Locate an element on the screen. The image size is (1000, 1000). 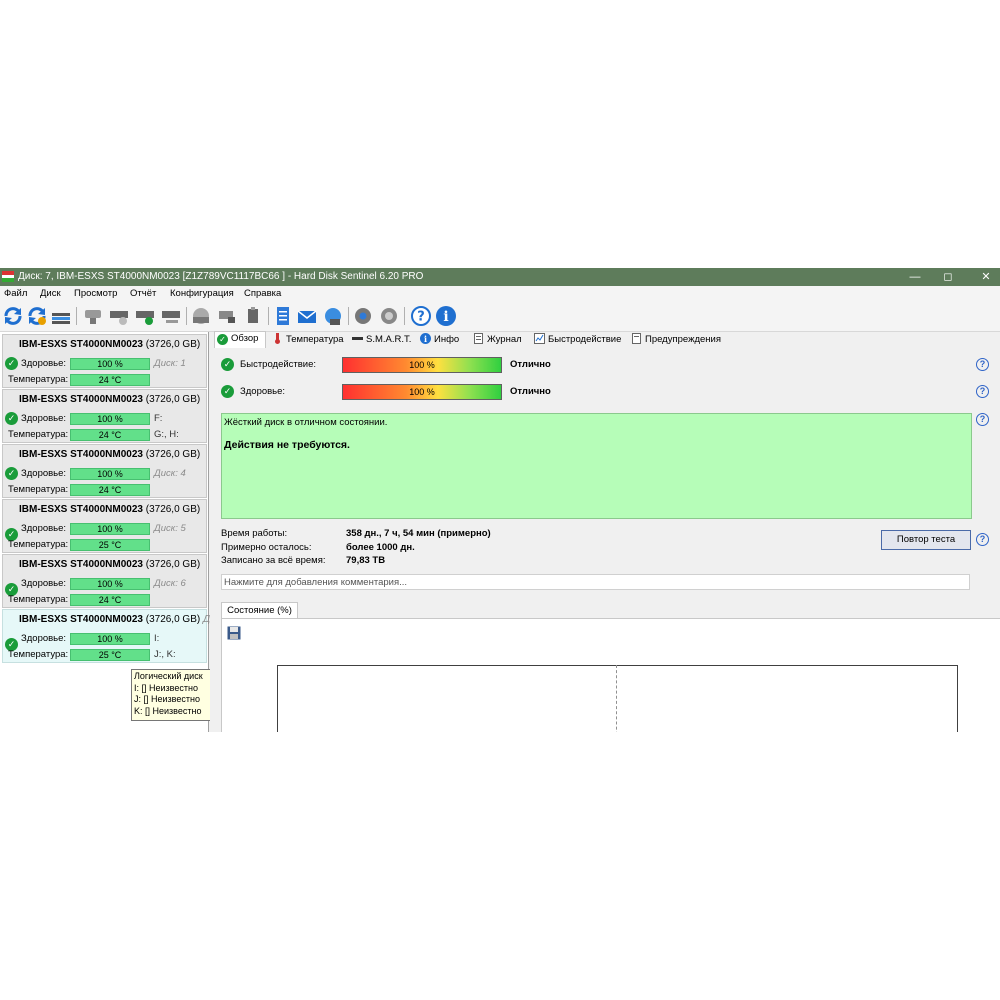
tab-temperature: Температура is located at coordinates (308, 340).